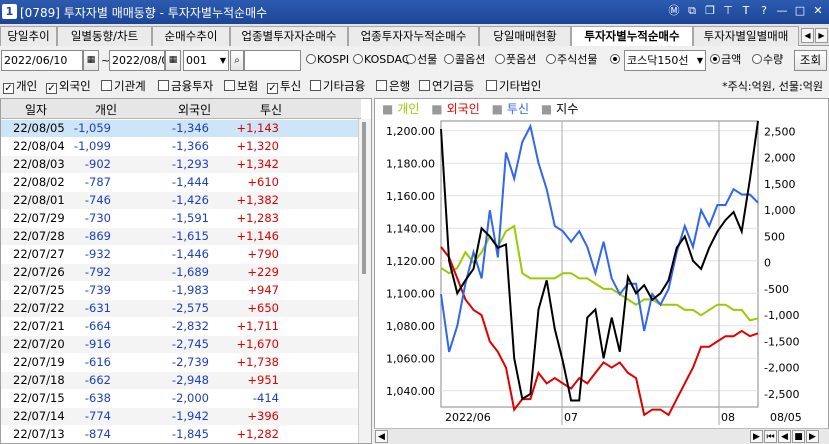 This screenshot has width=829, height=444. I want to click on cell-foreign: -2,832, so click(190, 326).